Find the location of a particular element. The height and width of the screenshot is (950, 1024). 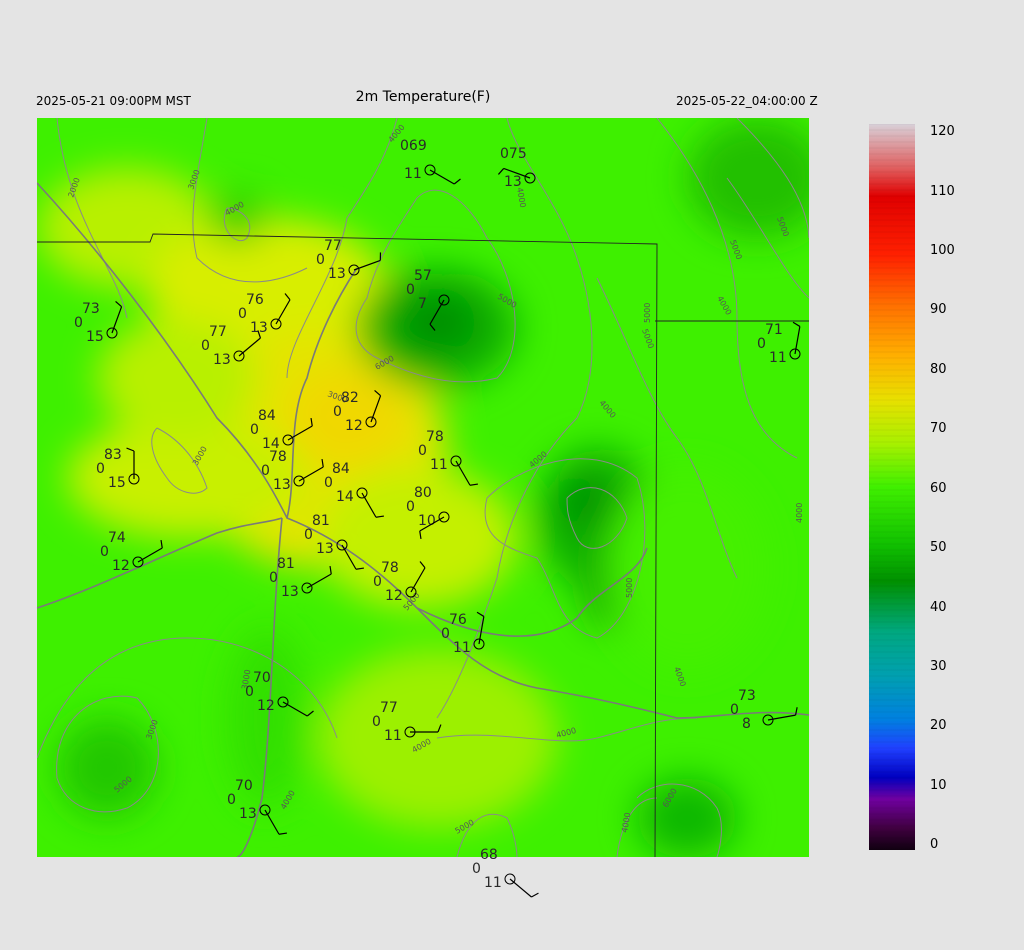

colorbar-tick-label: 120 is located at coordinates (942, 131).